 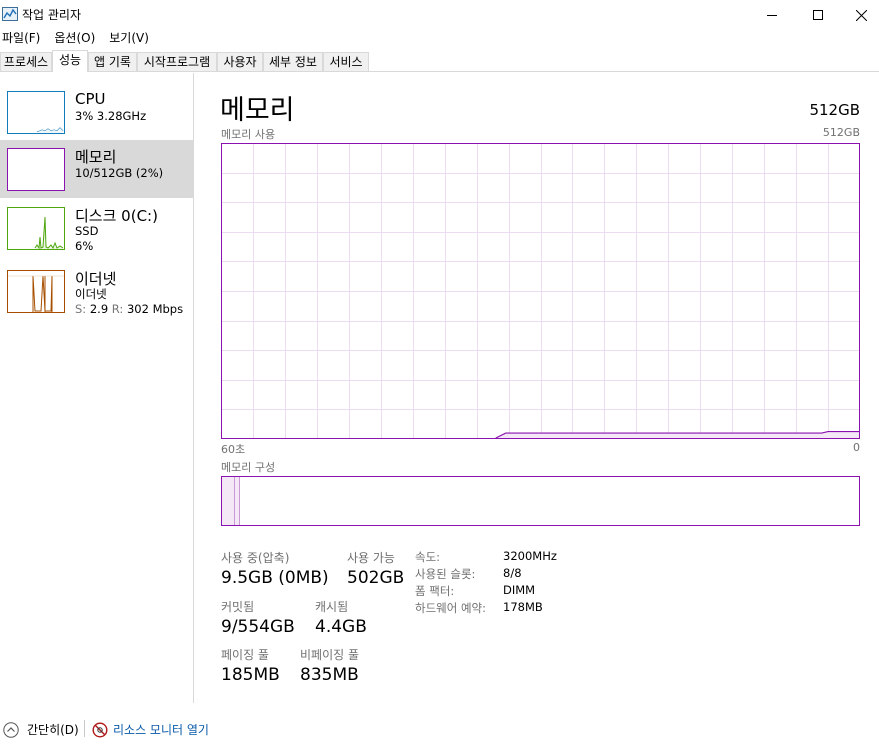 What do you see at coordinates (540, 501) in the screenshot?
I see `memory-composition-bar` at bounding box center [540, 501].